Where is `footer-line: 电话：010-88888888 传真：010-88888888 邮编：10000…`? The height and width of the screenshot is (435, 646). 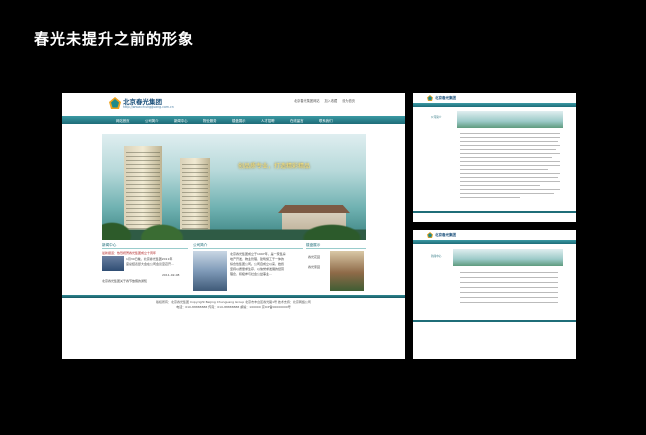
footer-line: 电话：010-88888888 传真：010-88888888 邮编：10000… is located at coordinates (233, 307).